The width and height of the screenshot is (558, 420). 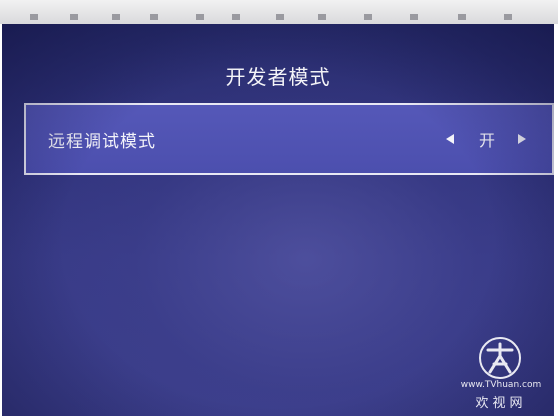 I want to click on menu-item-label: 远程调试模式, so click(x=102, y=142).